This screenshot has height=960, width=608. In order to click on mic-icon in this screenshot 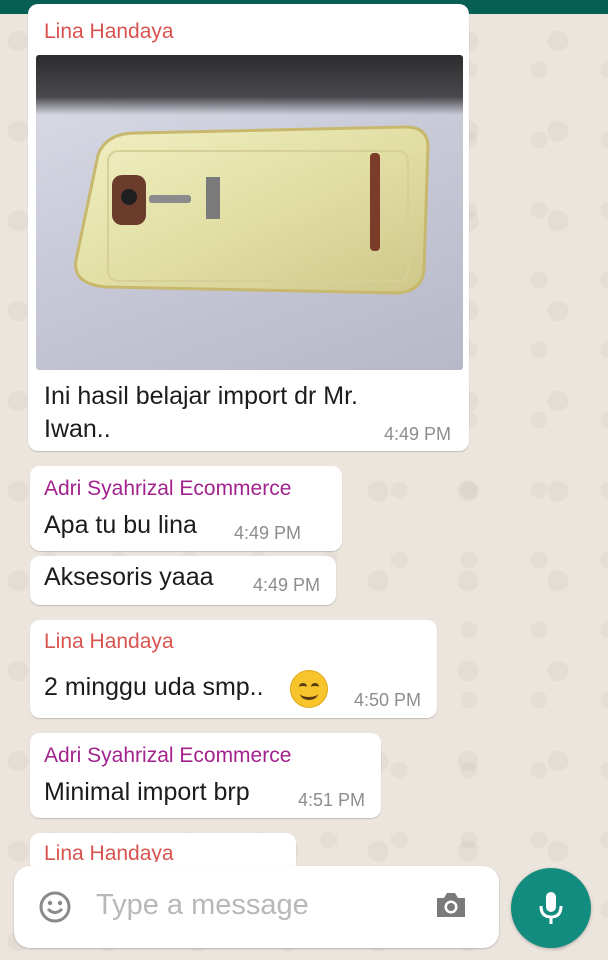, I will do `click(551, 908)`.